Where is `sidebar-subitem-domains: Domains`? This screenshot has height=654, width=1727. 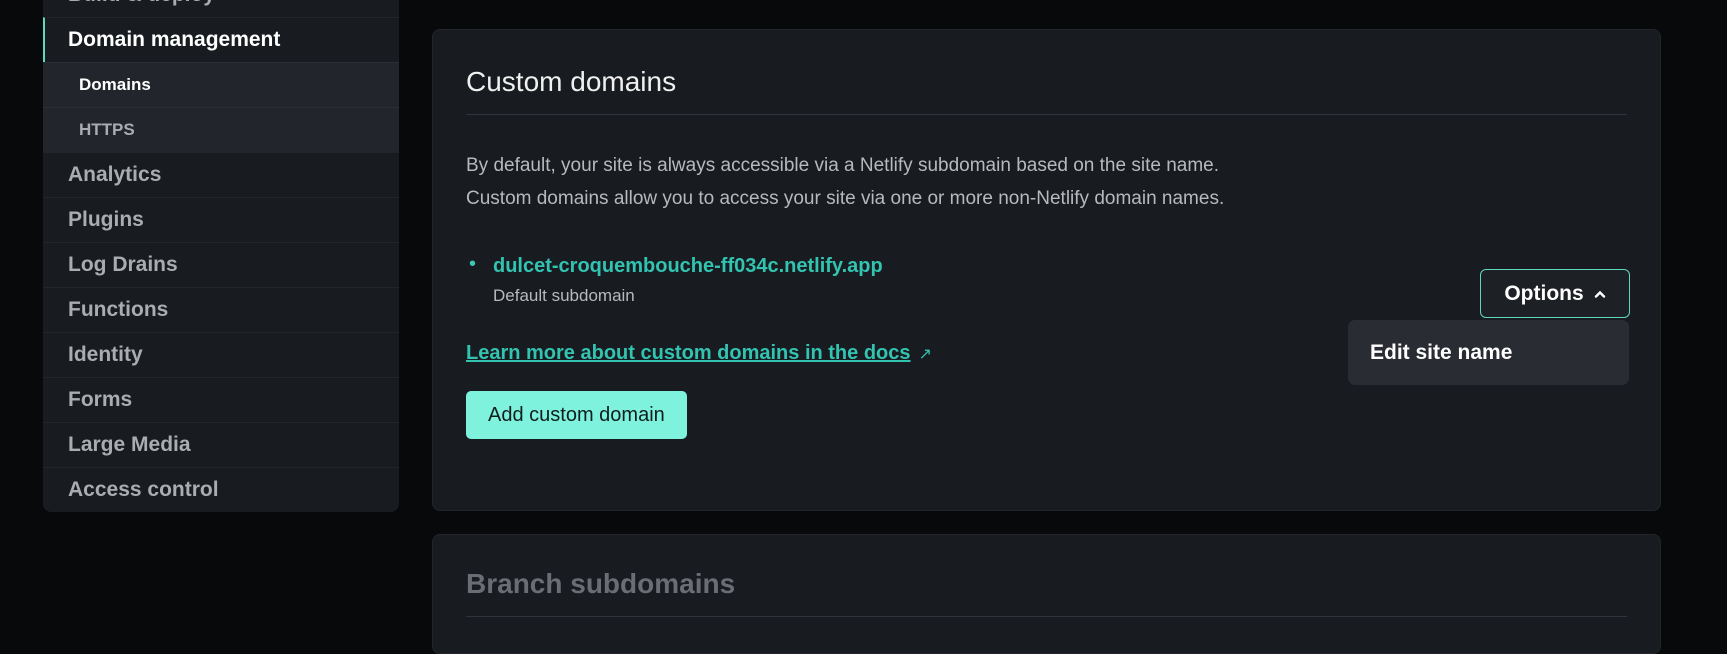 sidebar-subitem-domains: Domains is located at coordinates (221, 84).